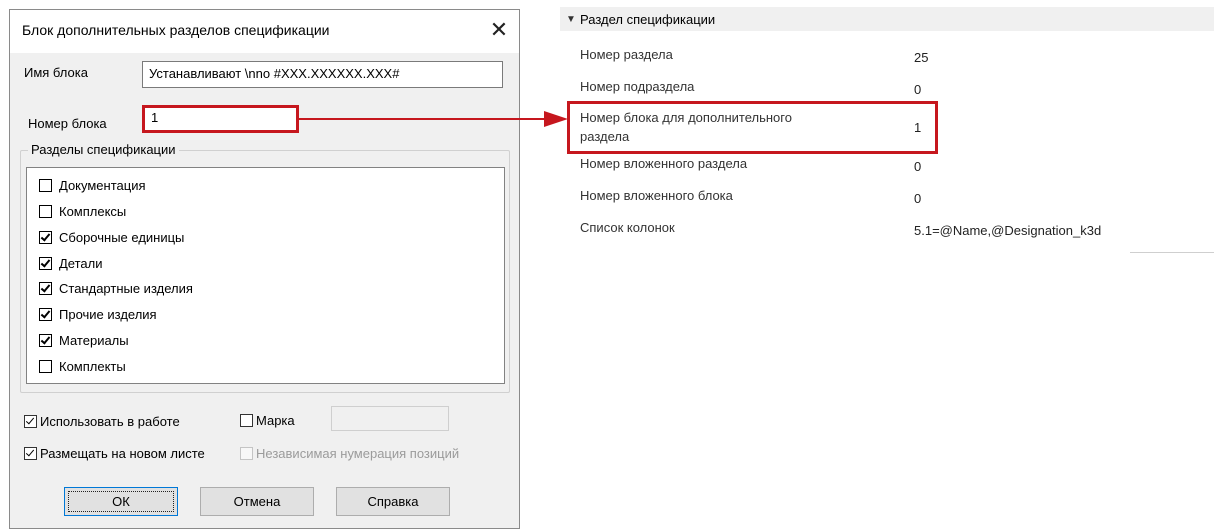 This screenshot has width=1214, height=529. Describe the element at coordinates (887, 19) in the screenshot. I see `spec-section-header: ▼ Раздел спецификации` at that location.